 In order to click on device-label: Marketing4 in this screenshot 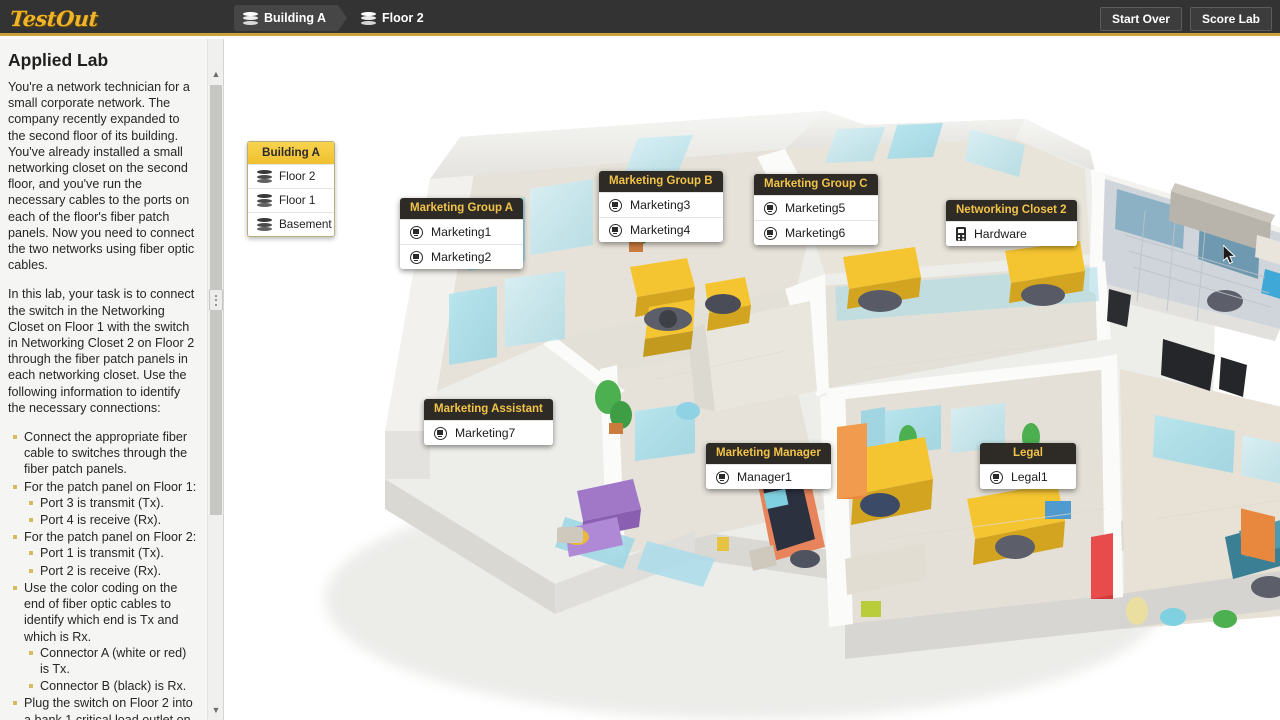, I will do `click(660, 230)`.